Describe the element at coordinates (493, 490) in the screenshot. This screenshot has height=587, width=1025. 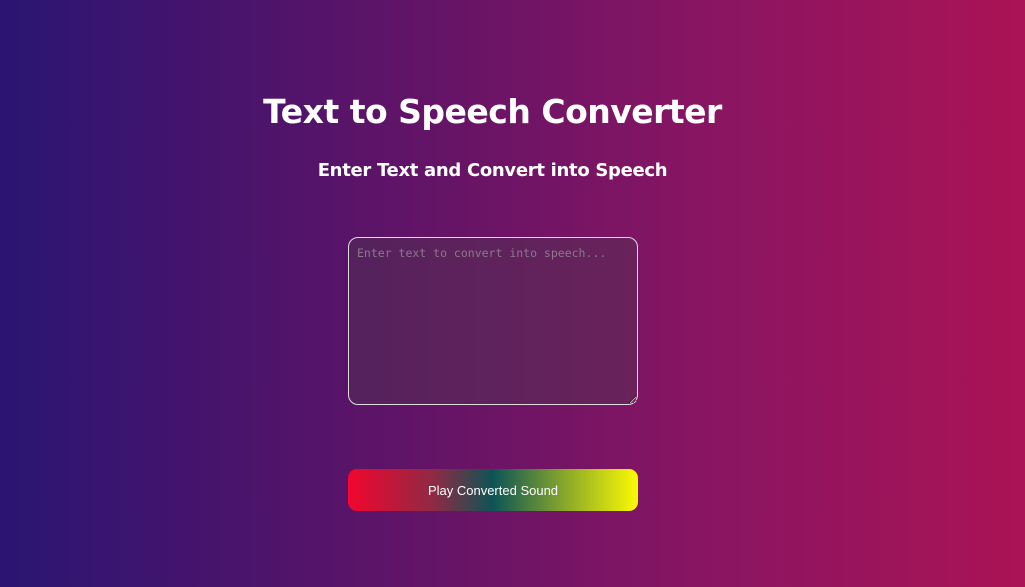
I see `play-sound-button: Play Converted Sound` at that location.